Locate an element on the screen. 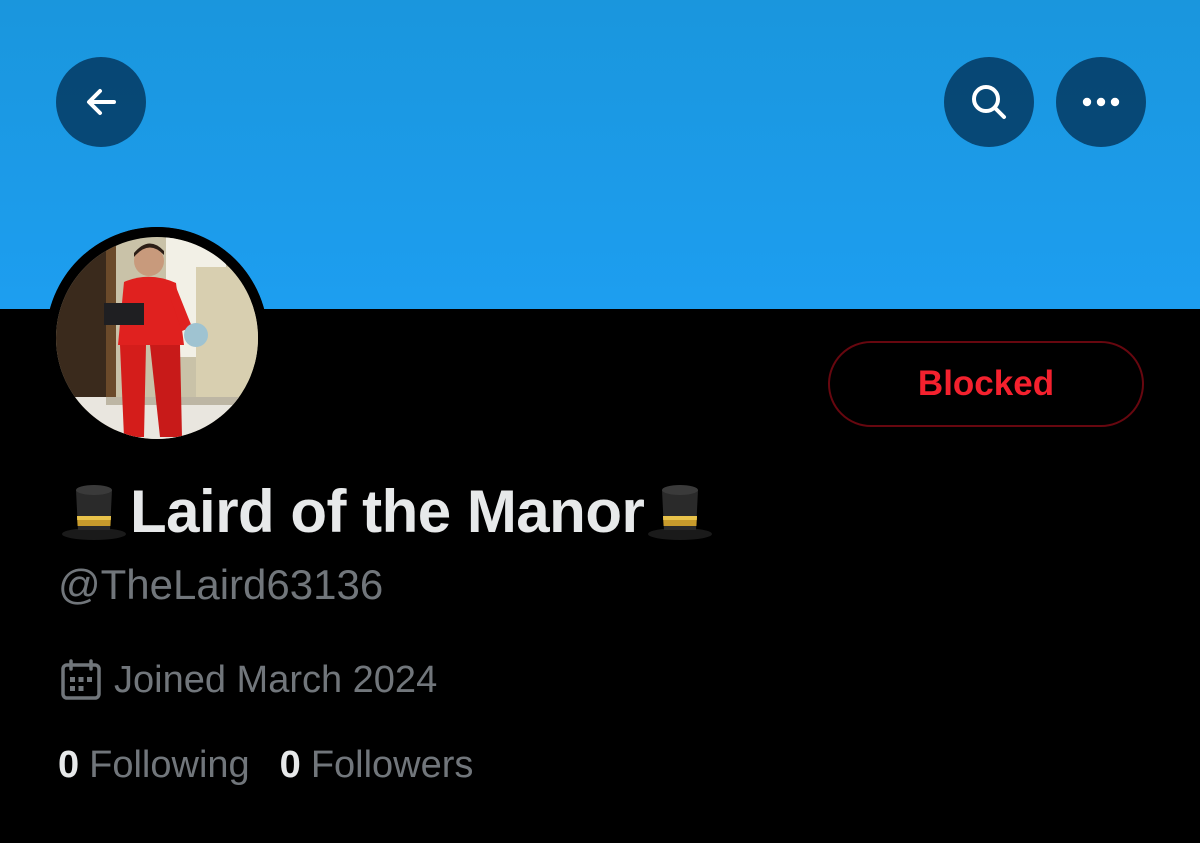 The width and height of the screenshot is (1200, 843). followers-count: 0 is located at coordinates (290, 765).